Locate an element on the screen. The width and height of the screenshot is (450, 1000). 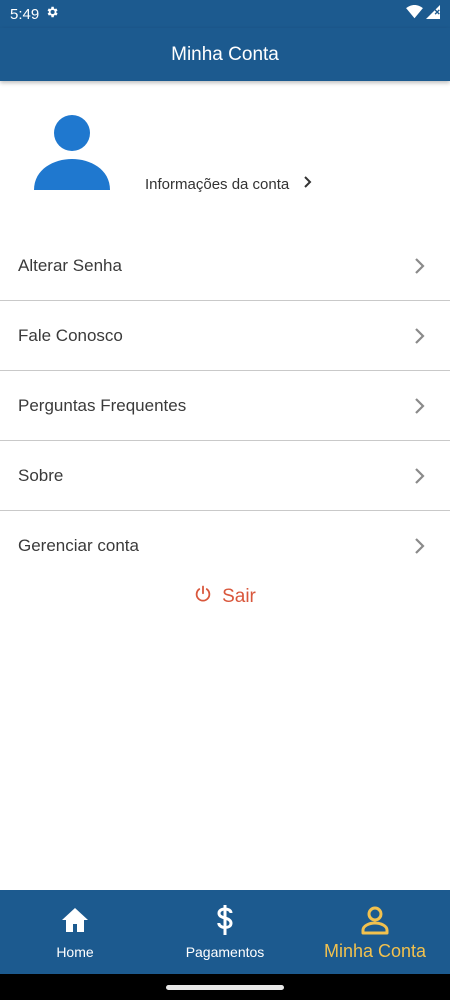
wifi-icon is located at coordinates (414, 14).